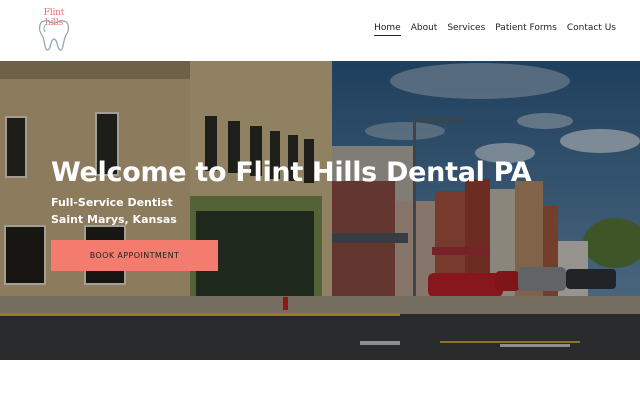 The image size is (640, 400). Describe the element at coordinates (591, 29) in the screenshot. I see `nav-link-contact-us: Contact Us` at that location.